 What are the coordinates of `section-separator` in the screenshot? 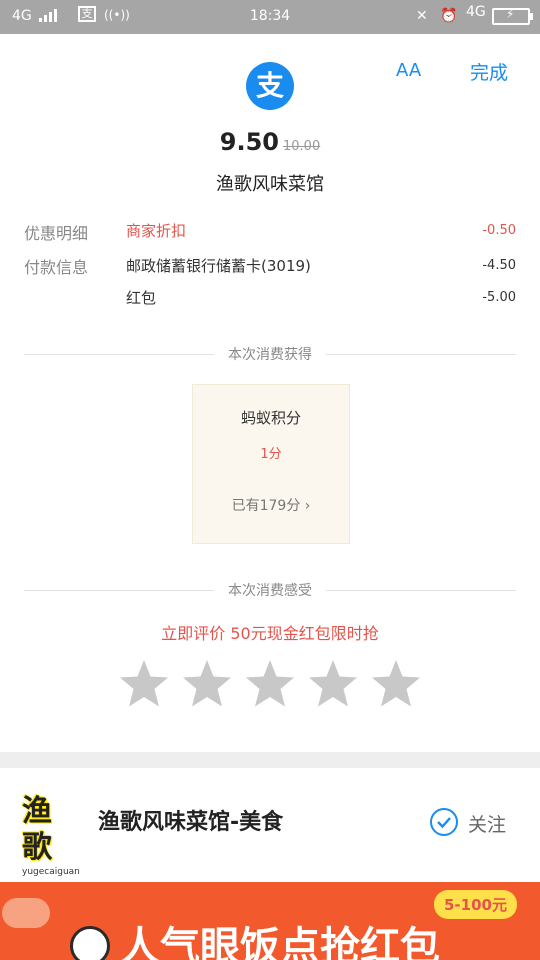 It's located at (270, 760).